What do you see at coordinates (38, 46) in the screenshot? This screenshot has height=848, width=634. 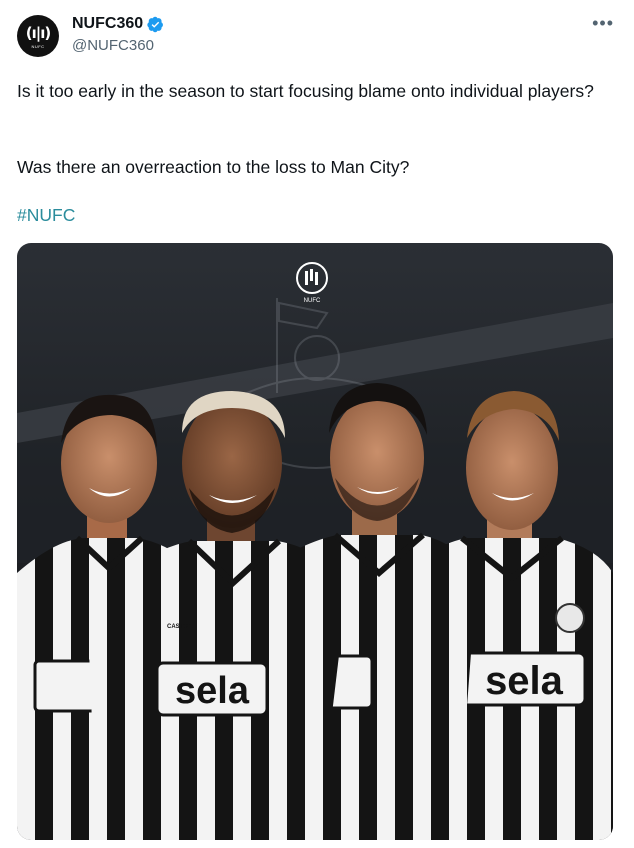 I see `avatar-logo-text: NUFC` at bounding box center [38, 46].